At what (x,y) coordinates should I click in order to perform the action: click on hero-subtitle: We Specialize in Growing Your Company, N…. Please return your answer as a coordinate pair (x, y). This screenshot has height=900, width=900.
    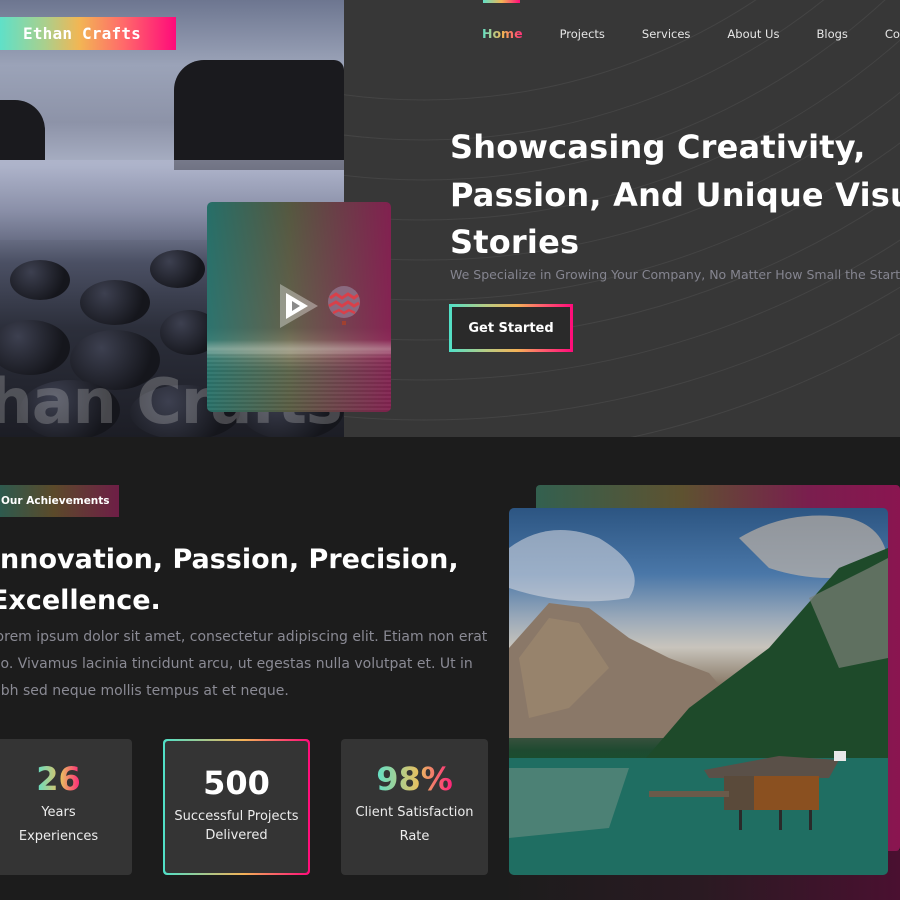
    Looking at the image, I should click on (675, 274).